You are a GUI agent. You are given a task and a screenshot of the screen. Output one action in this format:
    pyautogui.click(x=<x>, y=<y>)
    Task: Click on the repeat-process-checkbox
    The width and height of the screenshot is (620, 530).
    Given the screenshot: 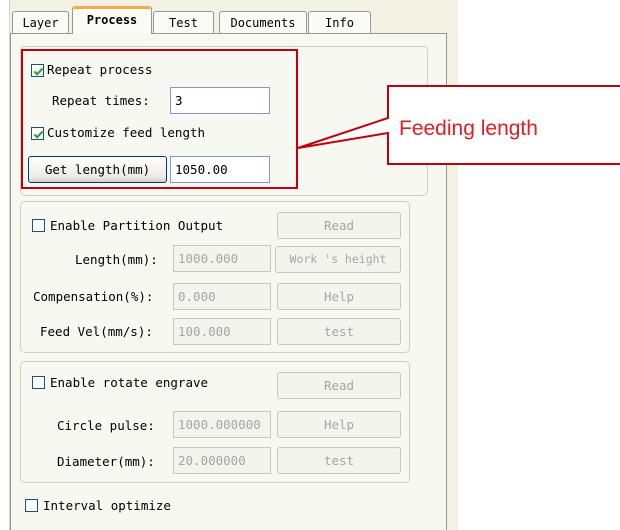 What is the action you would take?
    pyautogui.click(x=37, y=70)
    